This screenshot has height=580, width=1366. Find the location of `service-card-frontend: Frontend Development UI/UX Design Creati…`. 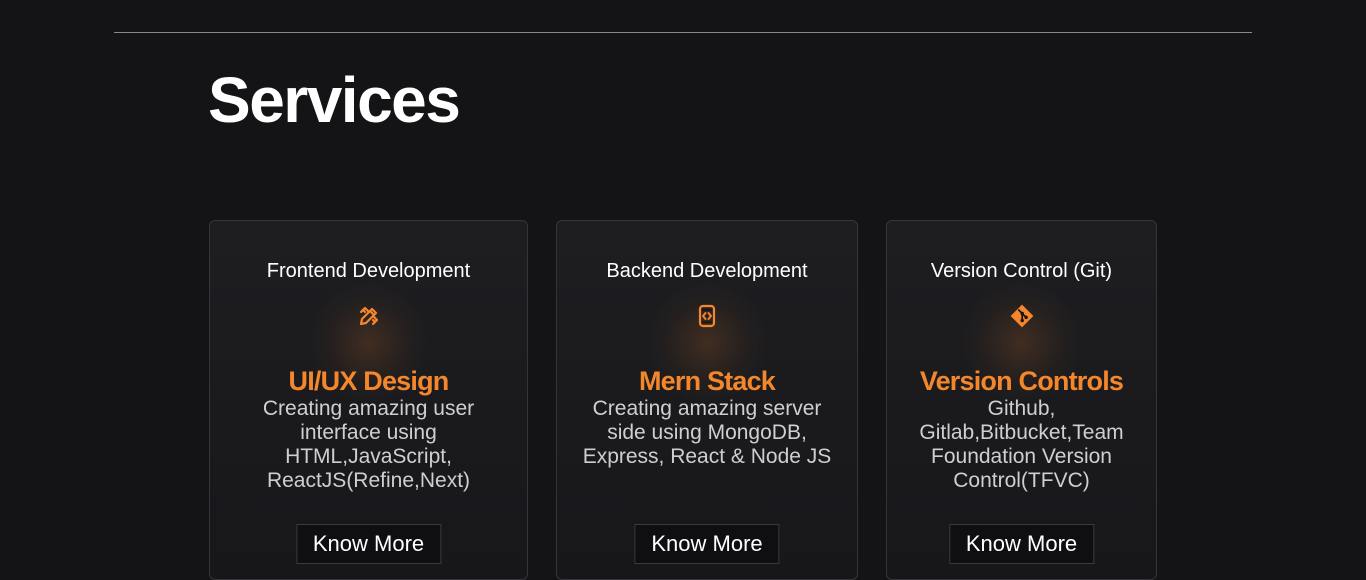

service-card-frontend: Frontend Development UI/UX Design Creati… is located at coordinates (368, 400).